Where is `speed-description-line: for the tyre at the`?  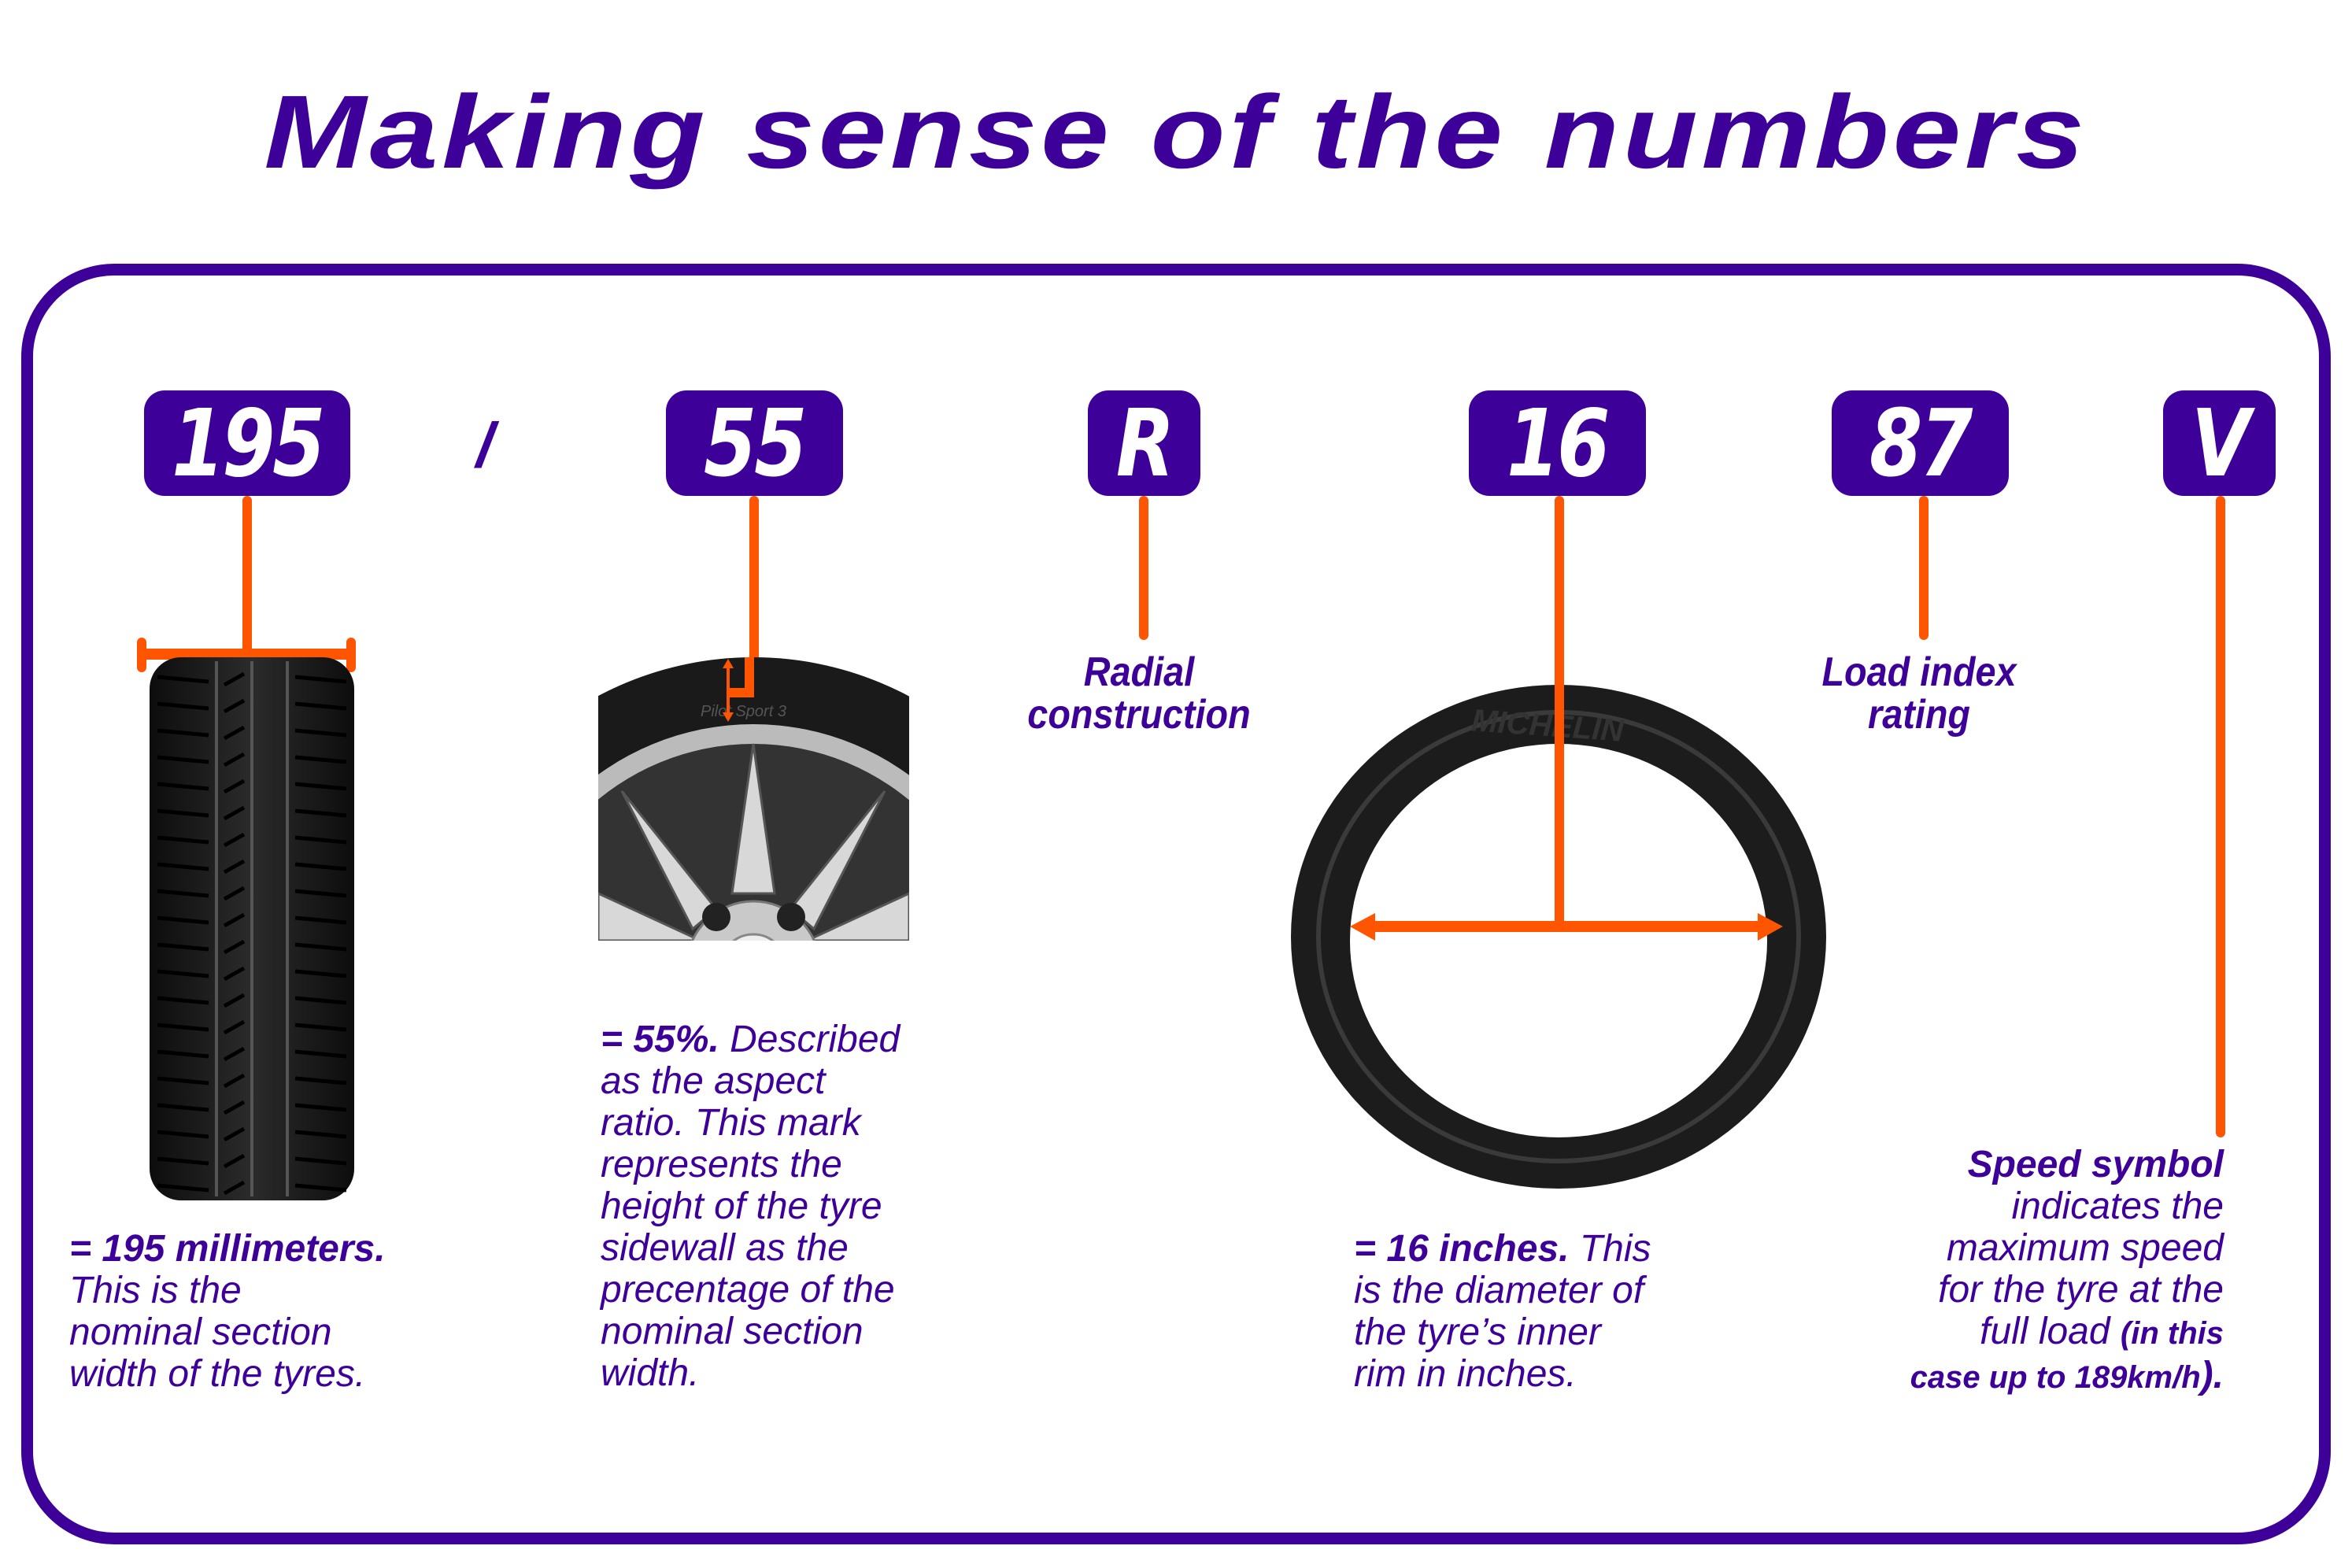
speed-description-line: for the tyre at the is located at coordinates (2081, 1290).